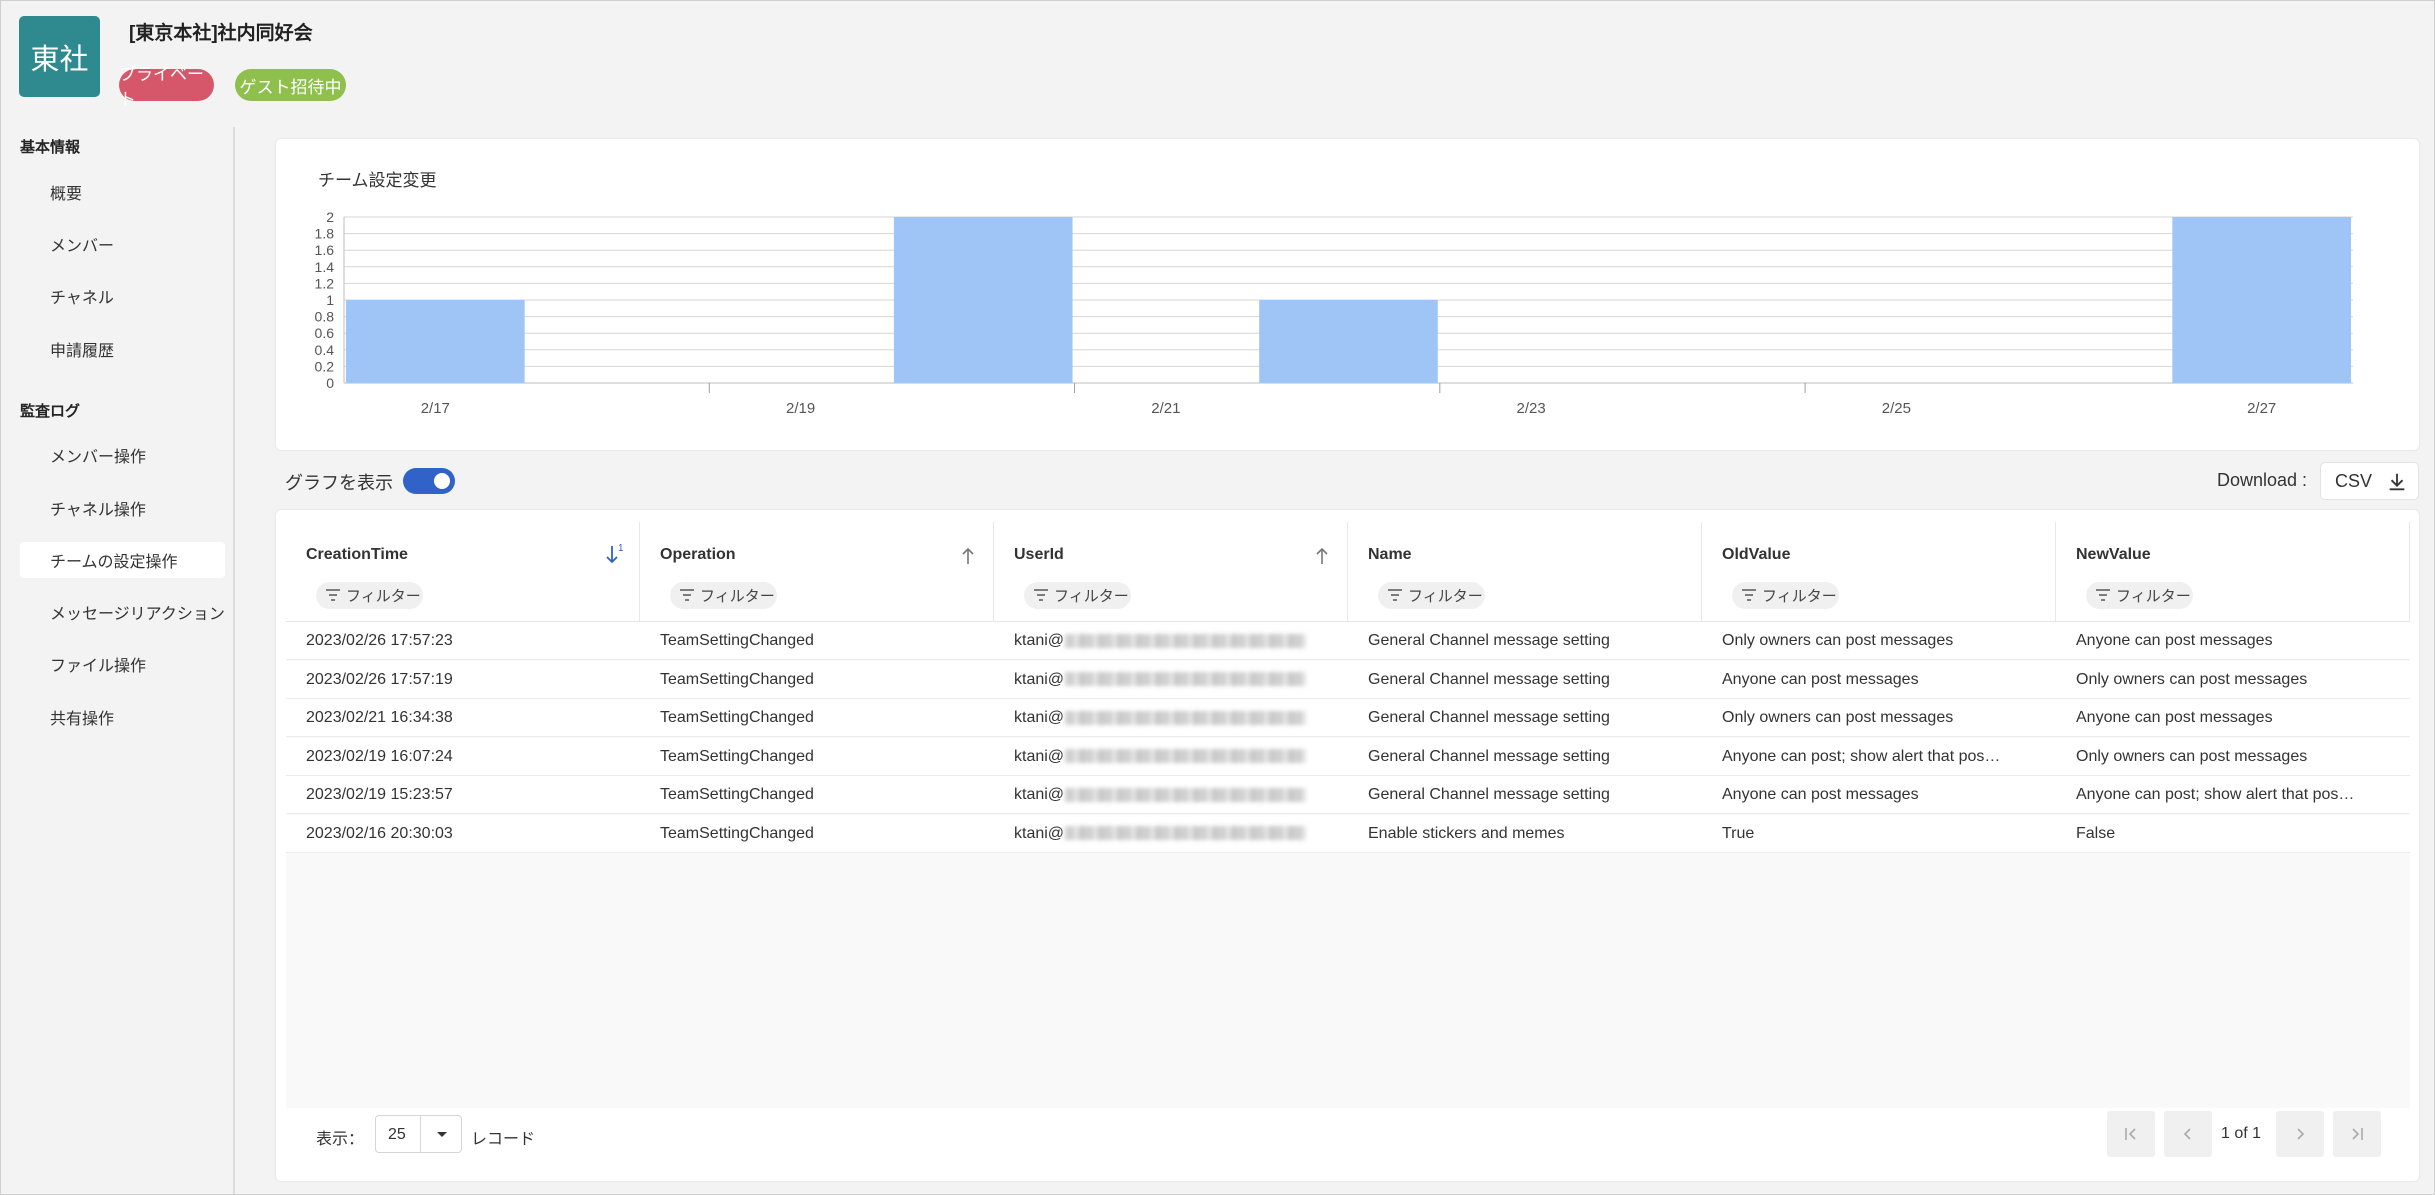 The width and height of the screenshot is (2435, 1195). What do you see at coordinates (1738, 833) in the screenshot?
I see `cell-text: True` at bounding box center [1738, 833].